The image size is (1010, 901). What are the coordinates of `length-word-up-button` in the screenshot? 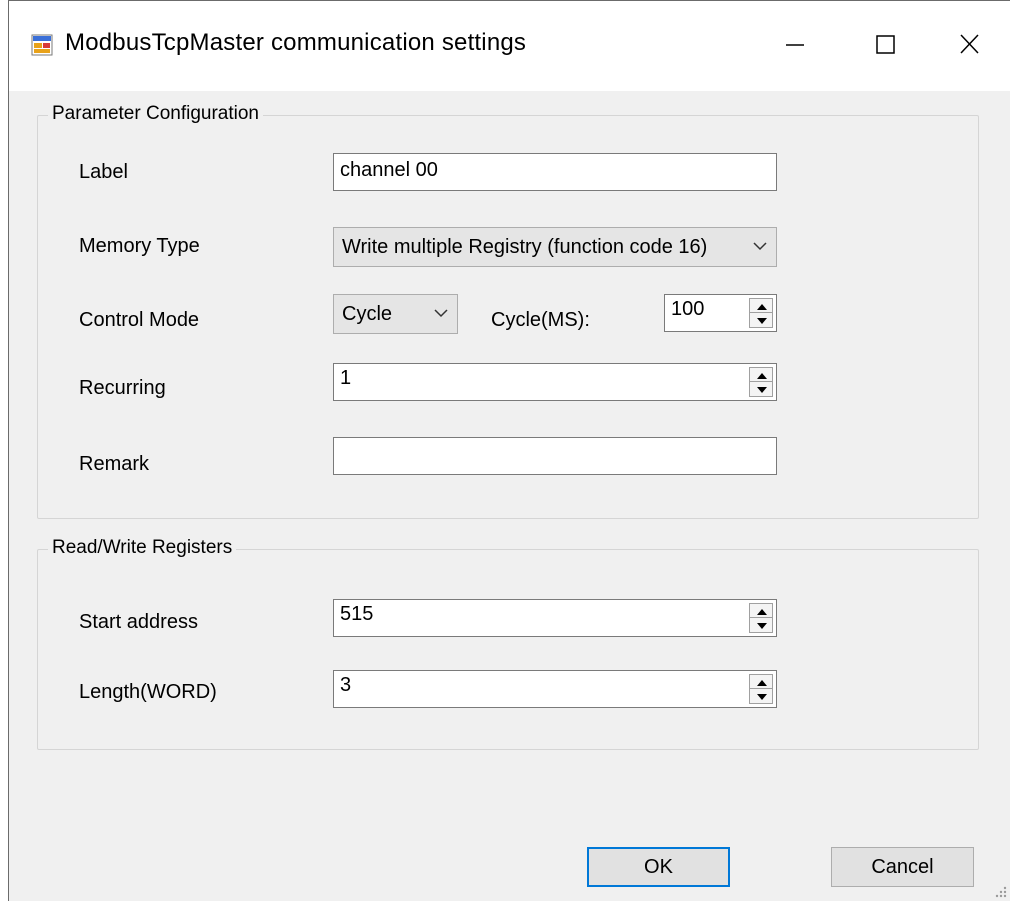 It's located at (761, 682).